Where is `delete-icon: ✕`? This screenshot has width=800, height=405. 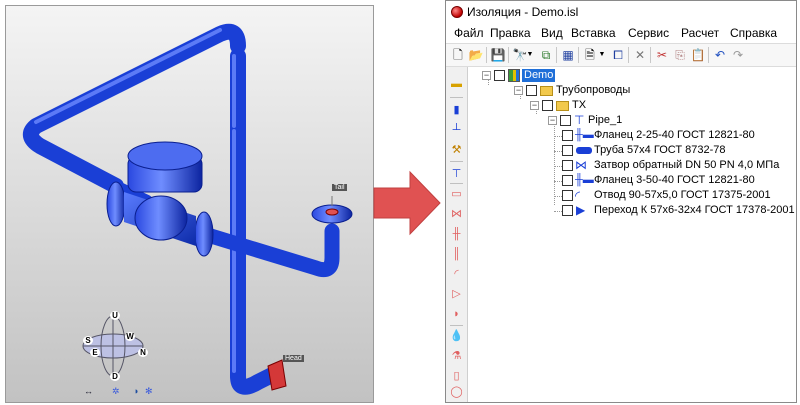
delete-icon: ✕ is located at coordinates (640, 55).